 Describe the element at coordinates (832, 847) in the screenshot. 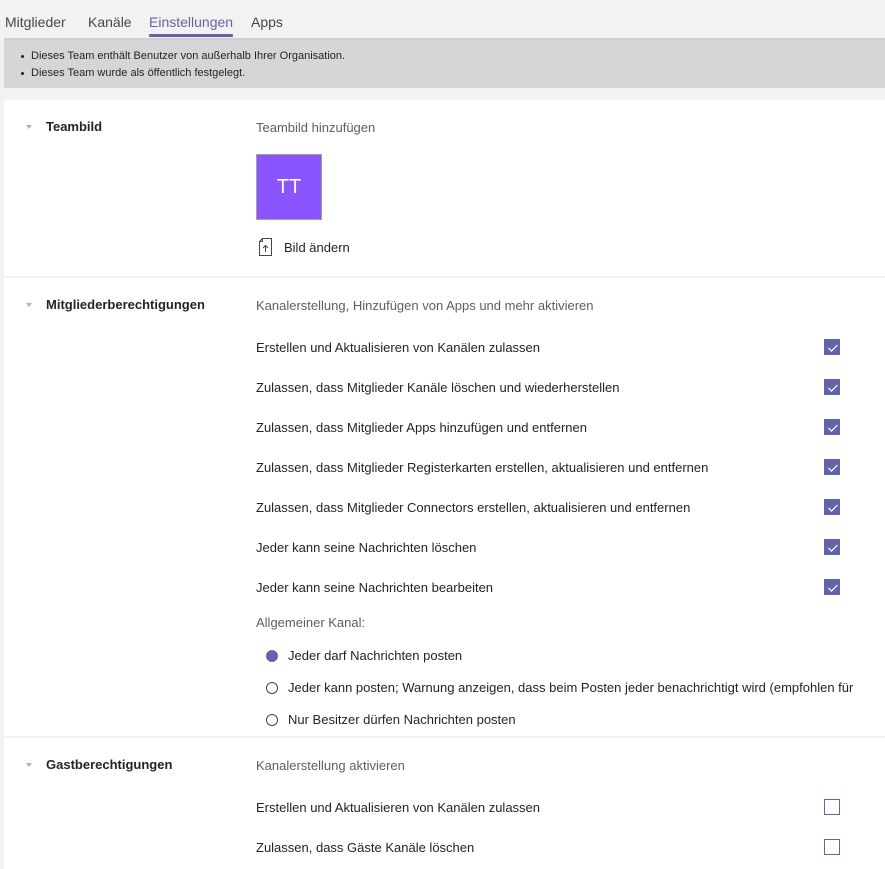

I see `checkbox-guest-delete-channels` at that location.